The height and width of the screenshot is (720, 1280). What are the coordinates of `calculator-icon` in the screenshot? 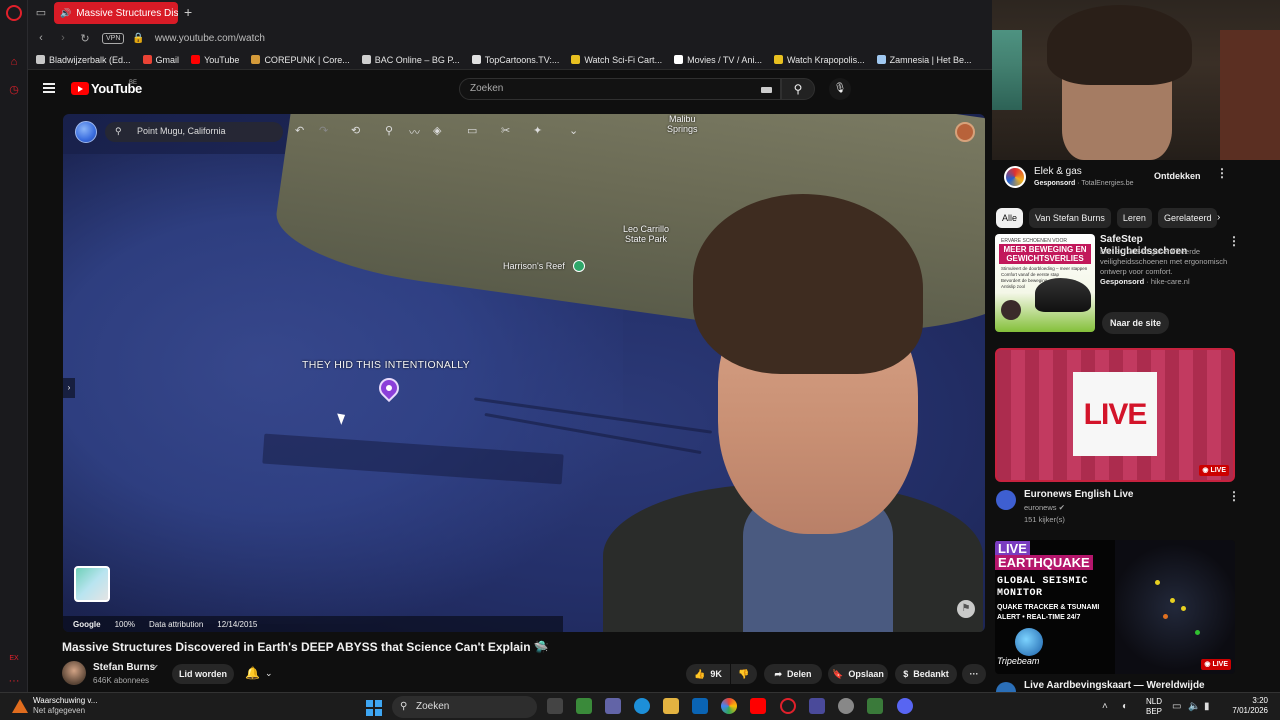 It's located at (817, 706).